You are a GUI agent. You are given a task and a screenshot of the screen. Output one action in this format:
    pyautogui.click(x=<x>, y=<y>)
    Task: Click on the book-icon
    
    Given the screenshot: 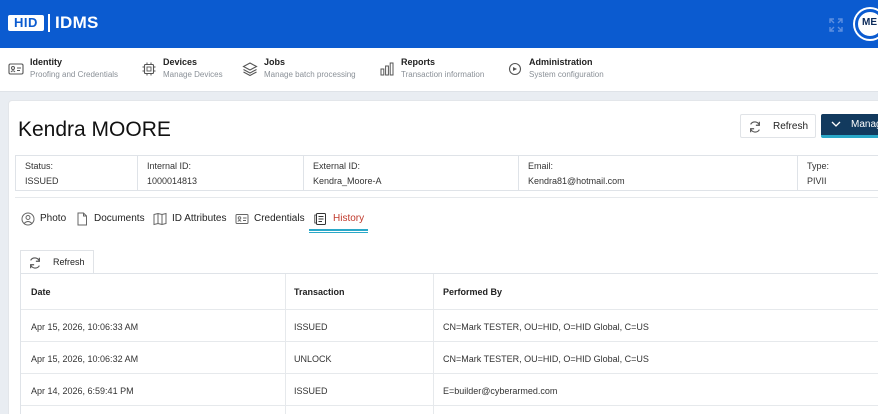 What is the action you would take?
    pyautogui.click(x=160, y=219)
    